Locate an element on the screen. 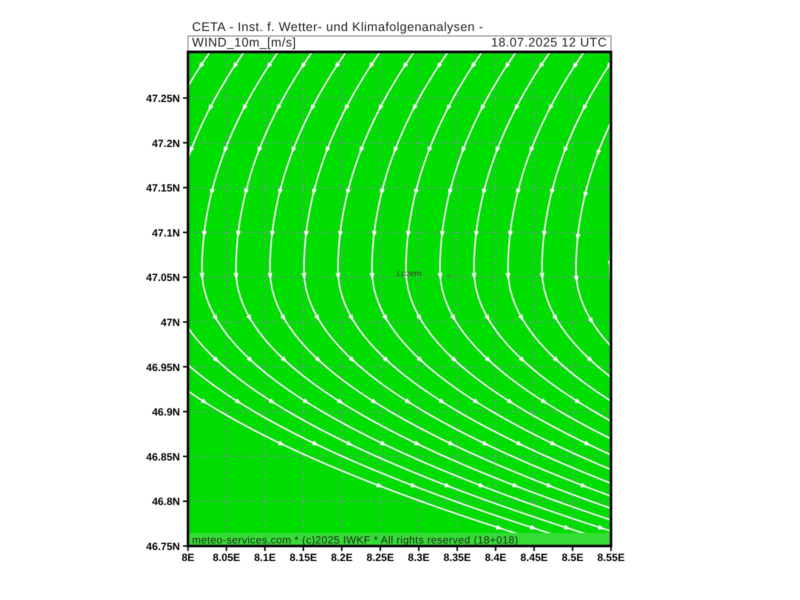 This screenshot has width=800, height=600. latitude-label: 47N is located at coordinates (170, 323).